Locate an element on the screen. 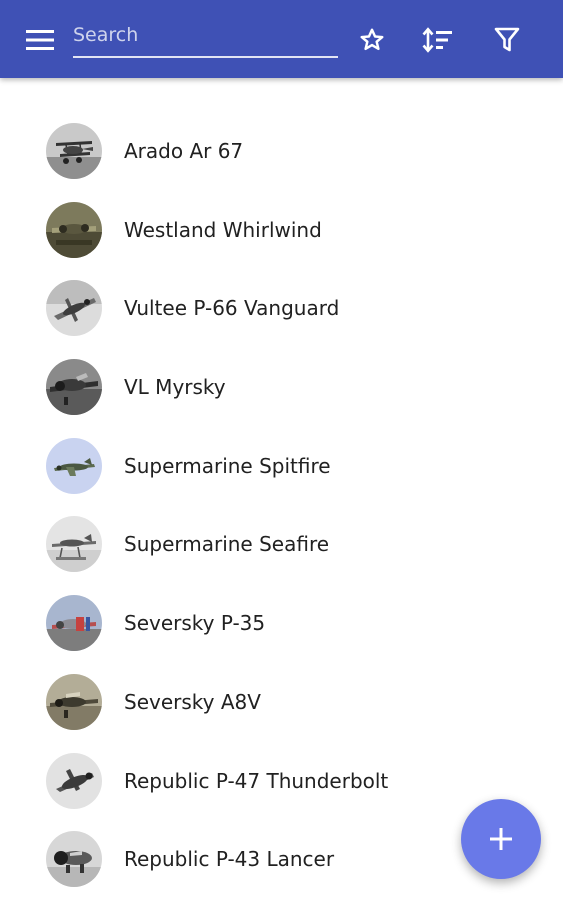 The width and height of the screenshot is (563, 900). list-item: Seversky P-35 is located at coordinates (281, 623).